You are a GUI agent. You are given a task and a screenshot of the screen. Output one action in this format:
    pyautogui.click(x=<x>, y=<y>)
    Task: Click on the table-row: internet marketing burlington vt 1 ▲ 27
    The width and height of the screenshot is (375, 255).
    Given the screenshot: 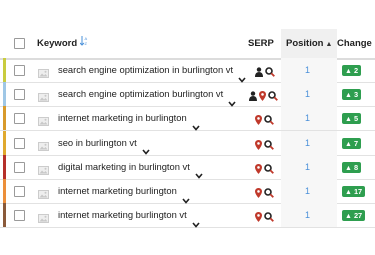 What is the action you would take?
    pyautogui.click(x=187, y=216)
    